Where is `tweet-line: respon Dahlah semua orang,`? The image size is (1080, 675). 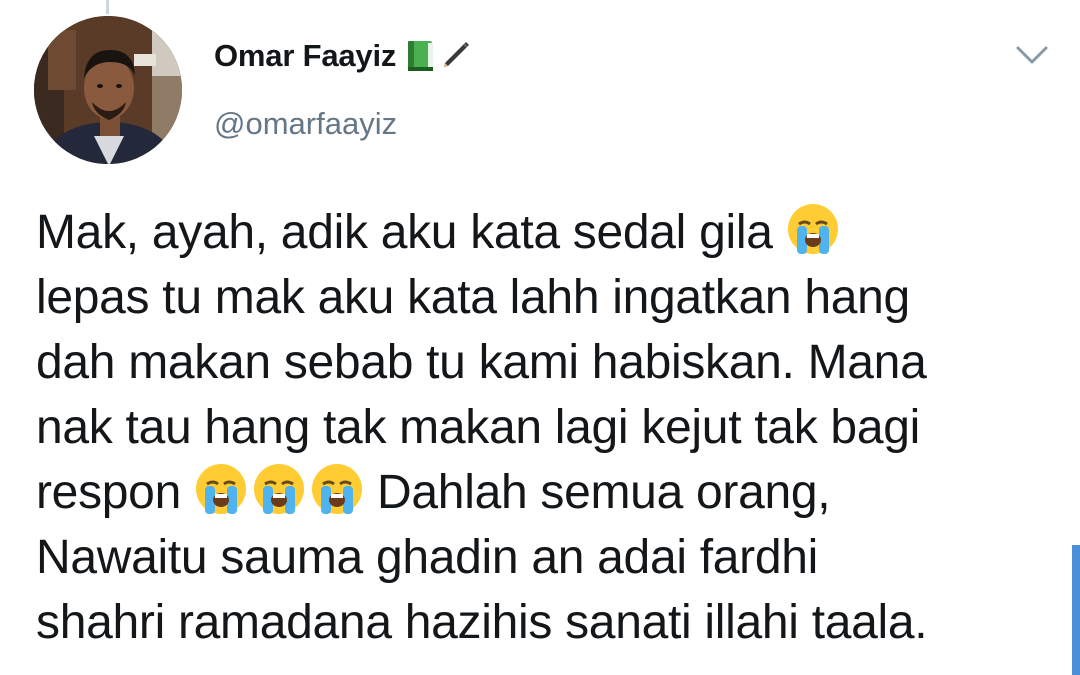 tweet-line: respon Dahlah semua orang, is located at coordinates (541, 492).